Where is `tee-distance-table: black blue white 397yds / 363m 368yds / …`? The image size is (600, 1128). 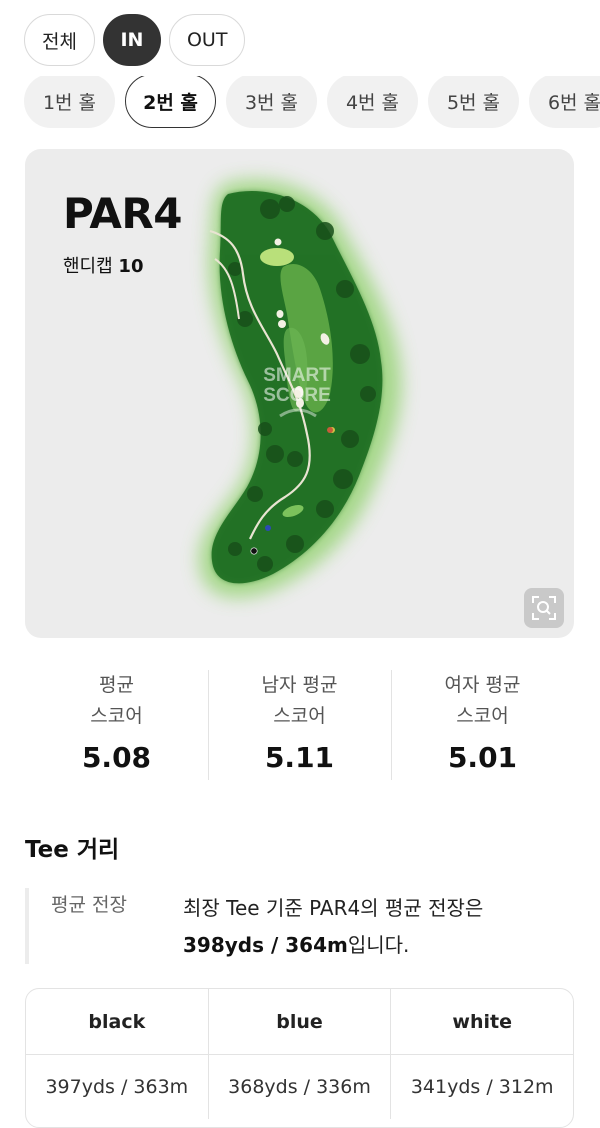 tee-distance-table: black blue white 397yds / 363m 368yds / … is located at coordinates (299, 1058).